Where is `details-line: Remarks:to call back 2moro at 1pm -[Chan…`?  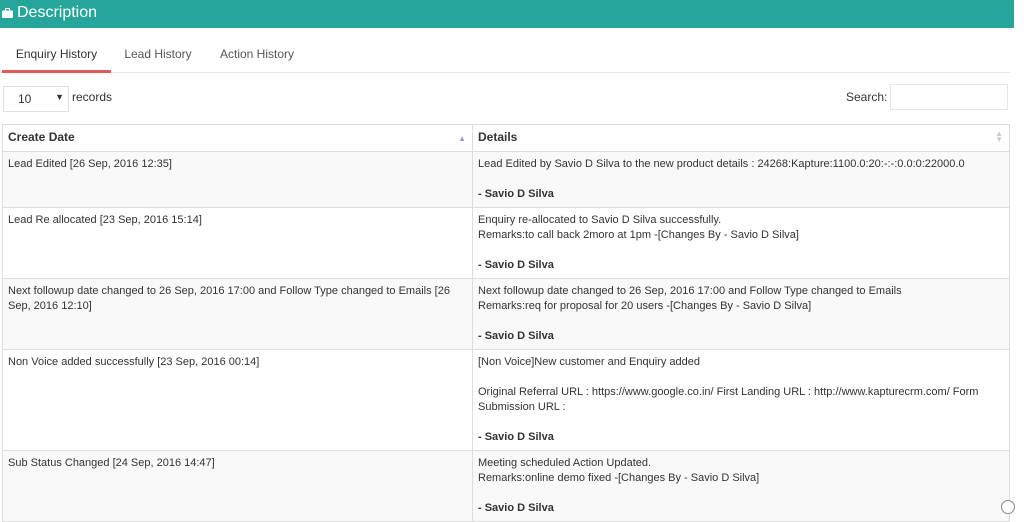
details-line: Remarks:to call back 2moro at 1pm -[Chan… is located at coordinates (638, 235).